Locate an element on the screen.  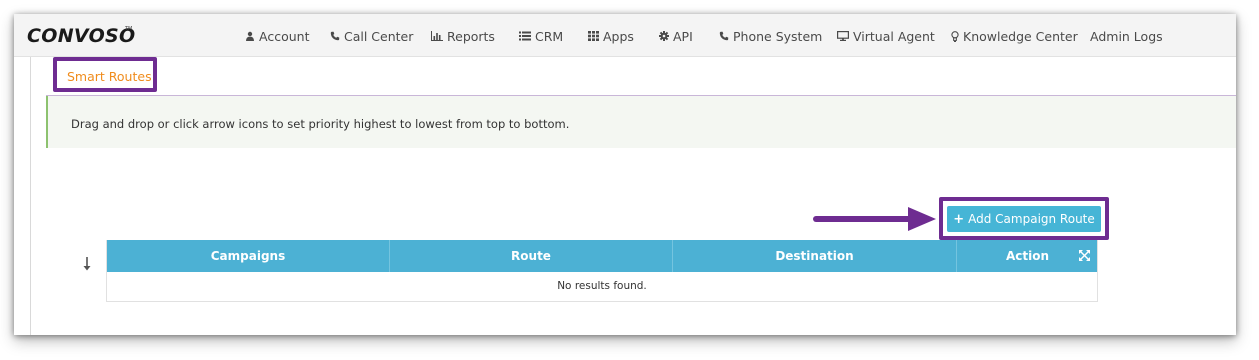
expand-icon is located at coordinates (1084, 255).